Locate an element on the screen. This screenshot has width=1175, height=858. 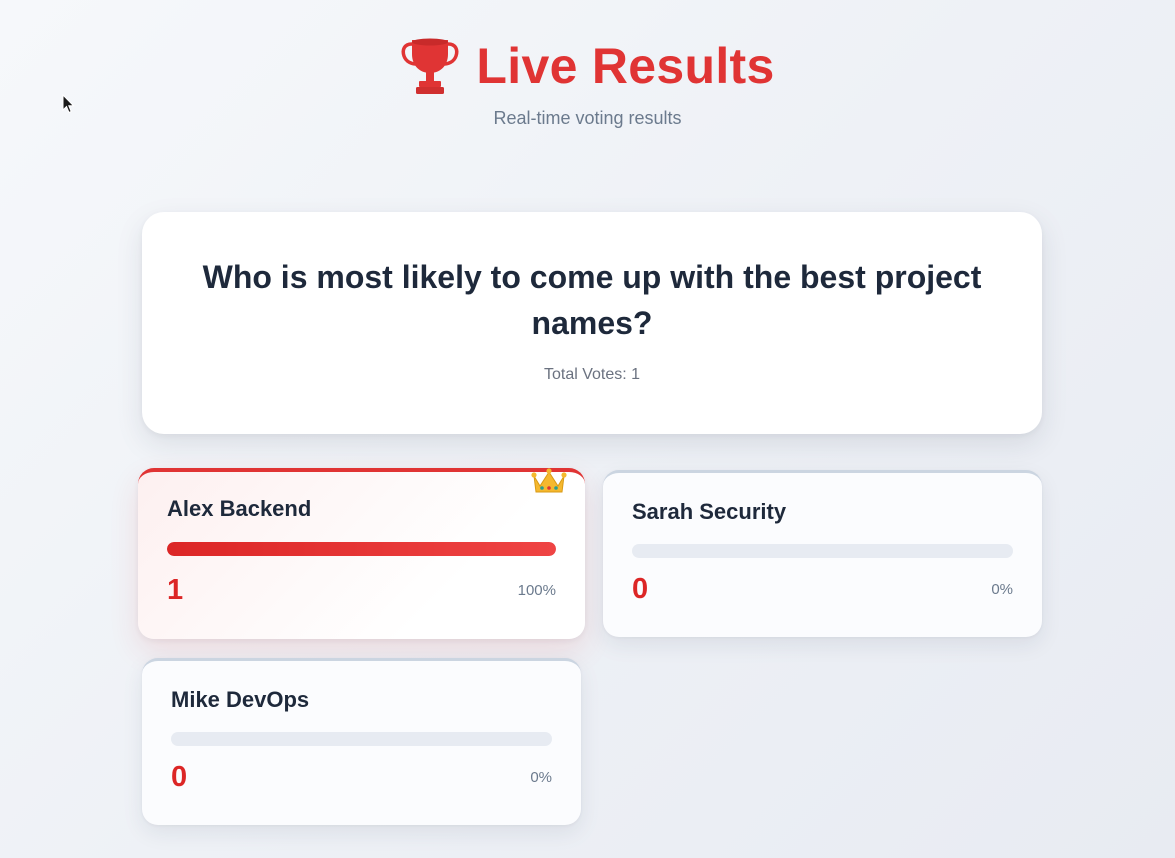
page-header: Live Results Real-time voting results is located at coordinates (587, 82).